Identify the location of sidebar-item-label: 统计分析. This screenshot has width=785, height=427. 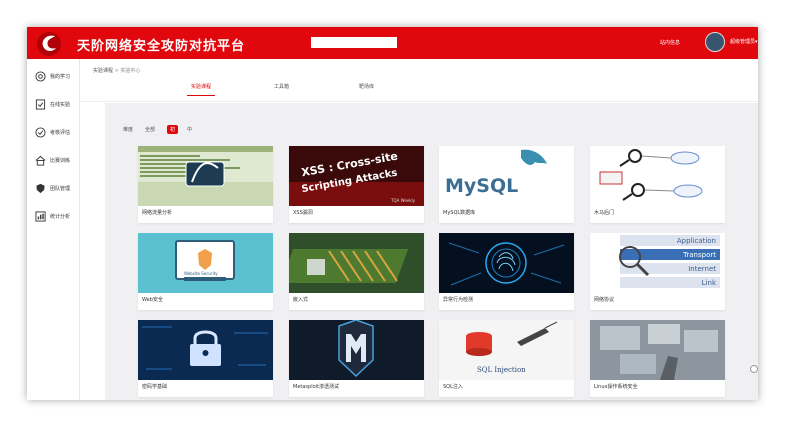
(60, 216).